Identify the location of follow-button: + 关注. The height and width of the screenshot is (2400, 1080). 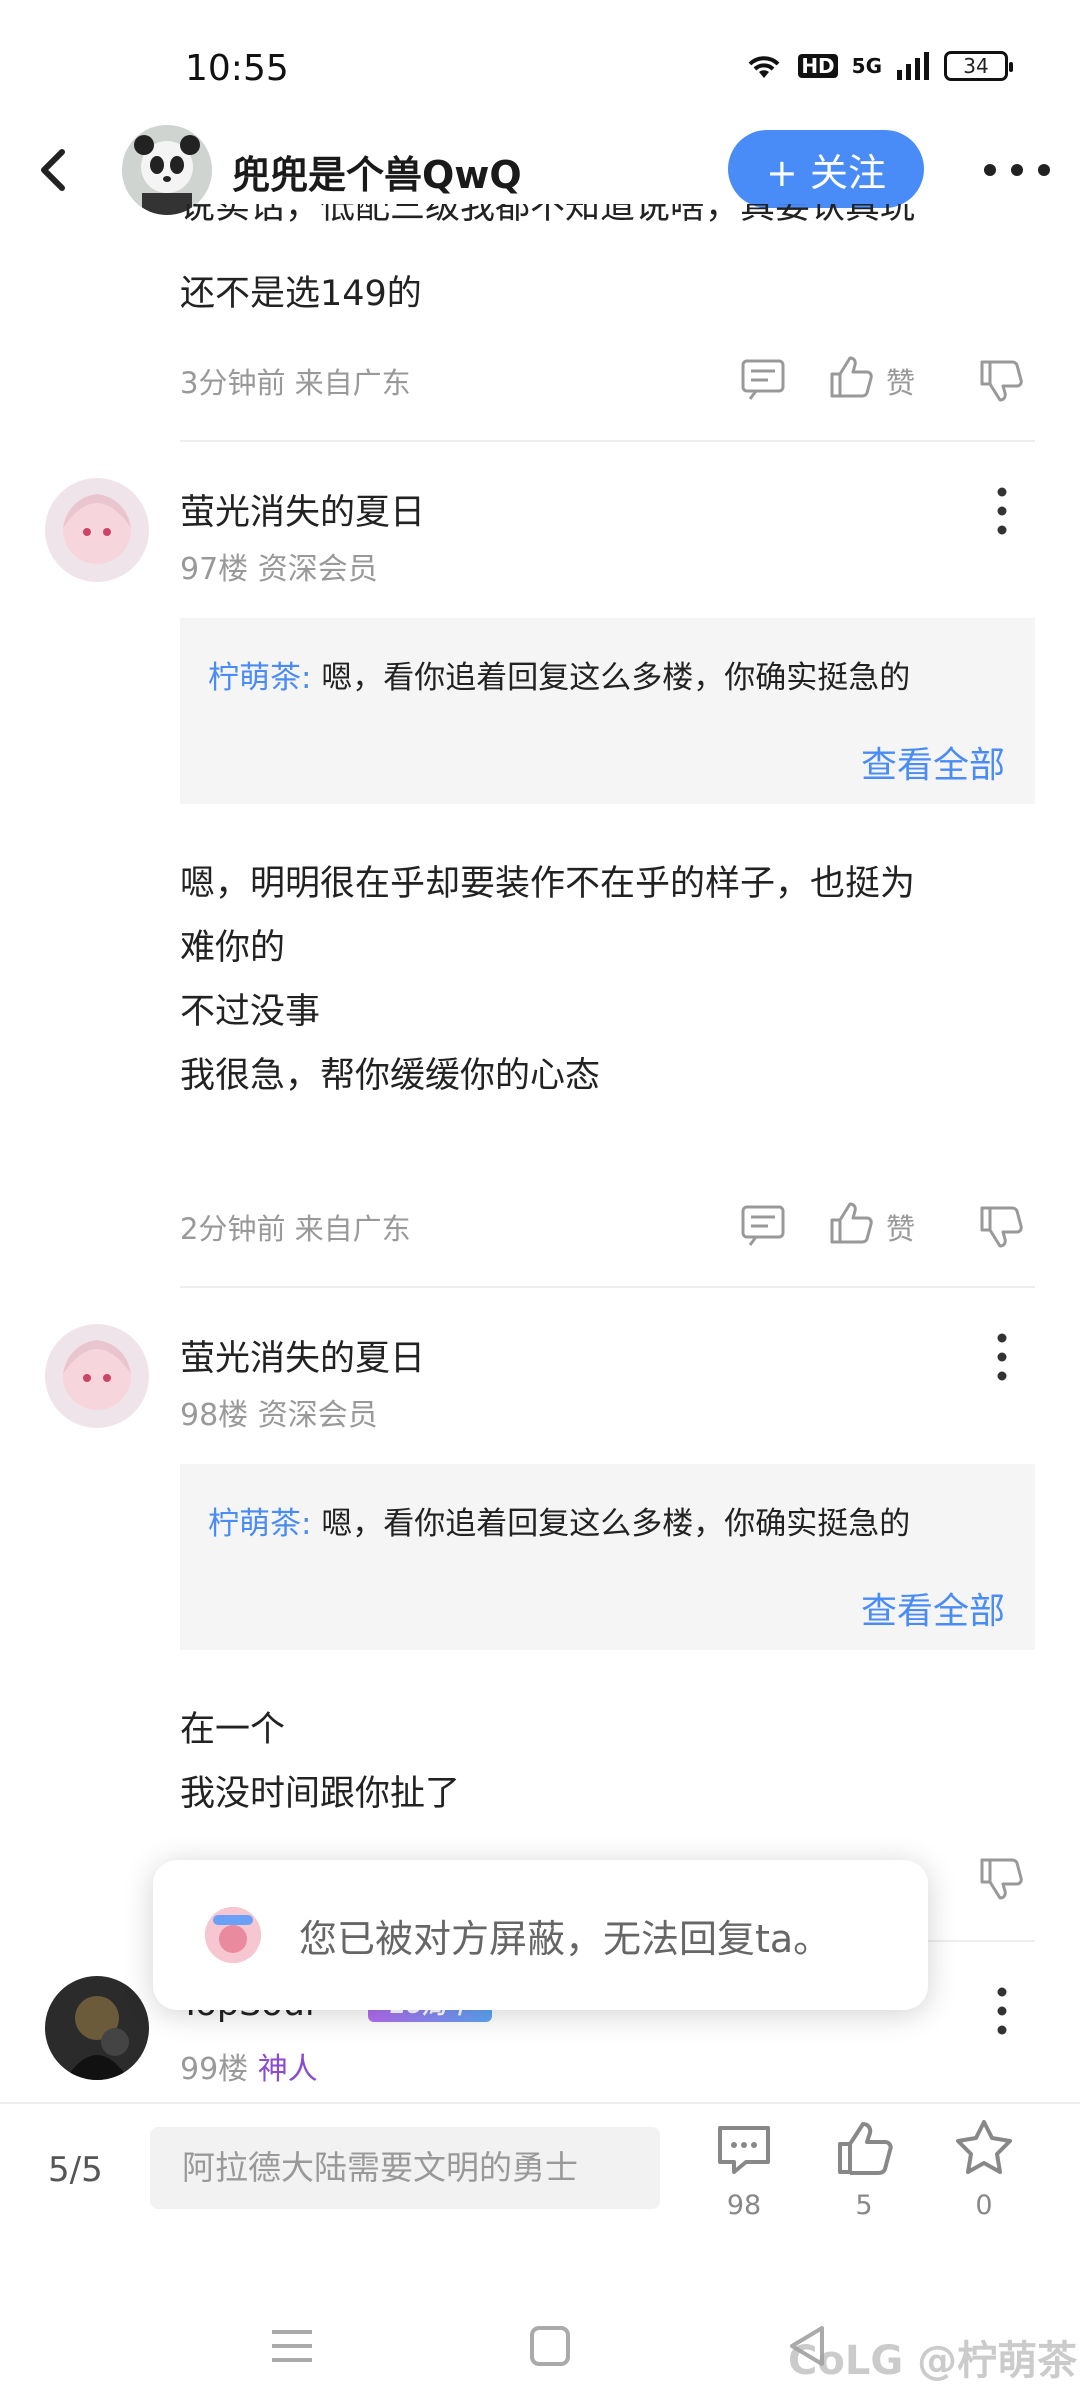
(826, 169).